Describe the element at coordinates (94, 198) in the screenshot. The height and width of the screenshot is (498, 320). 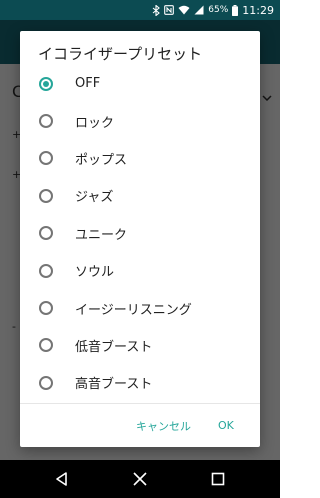
I see `preset-option-label: ジャズ` at that location.